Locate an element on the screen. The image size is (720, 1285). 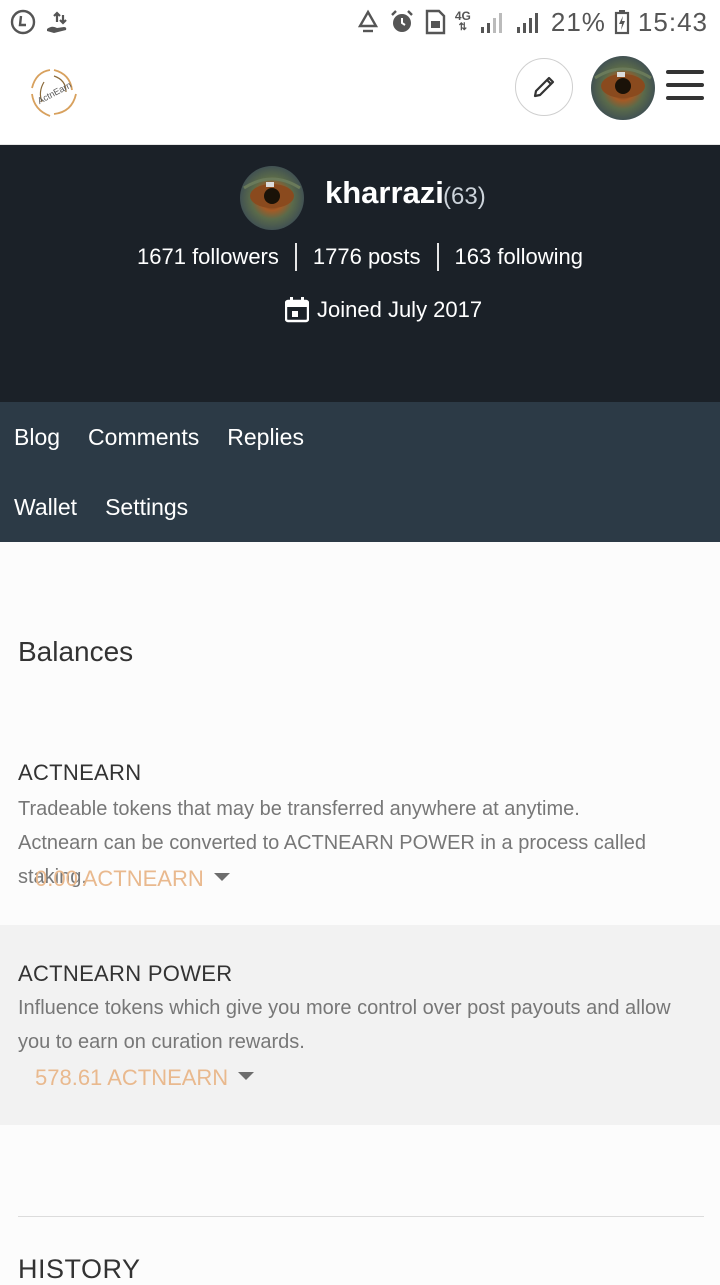
user-avatar-menu is located at coordinates (623, 88).